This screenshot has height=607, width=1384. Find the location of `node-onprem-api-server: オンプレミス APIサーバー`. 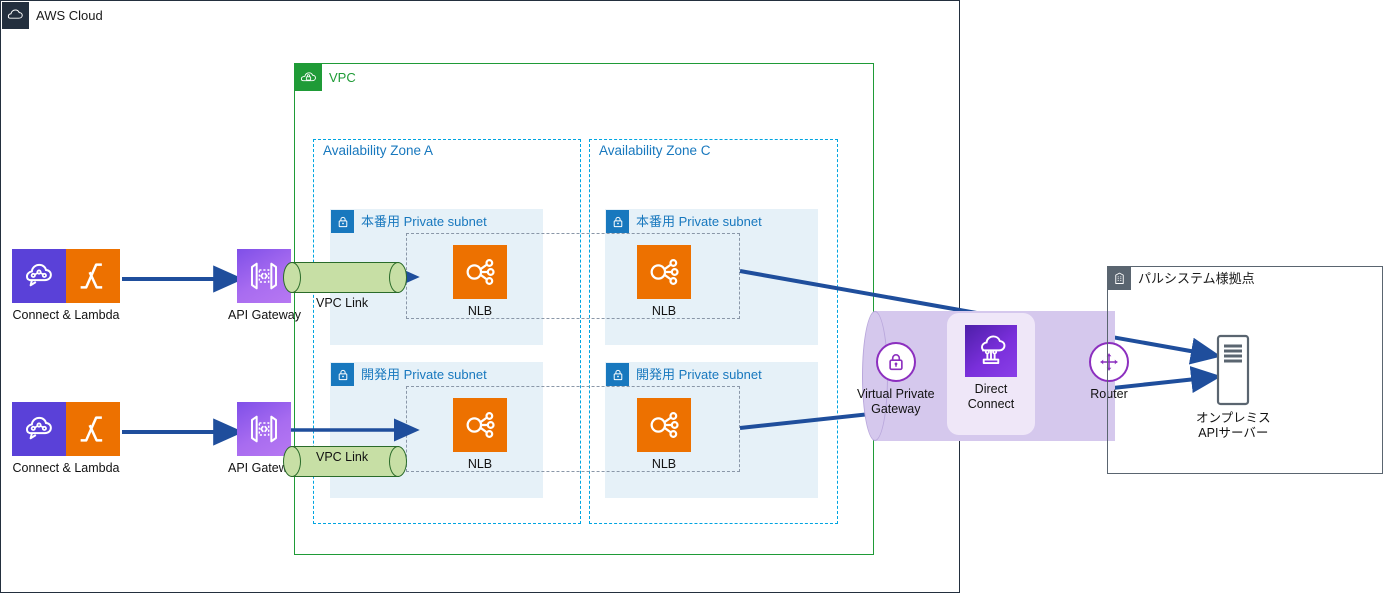

node-onprem-api-server: オンプレミス APIサーバー is located at coordinates (1233, 387).